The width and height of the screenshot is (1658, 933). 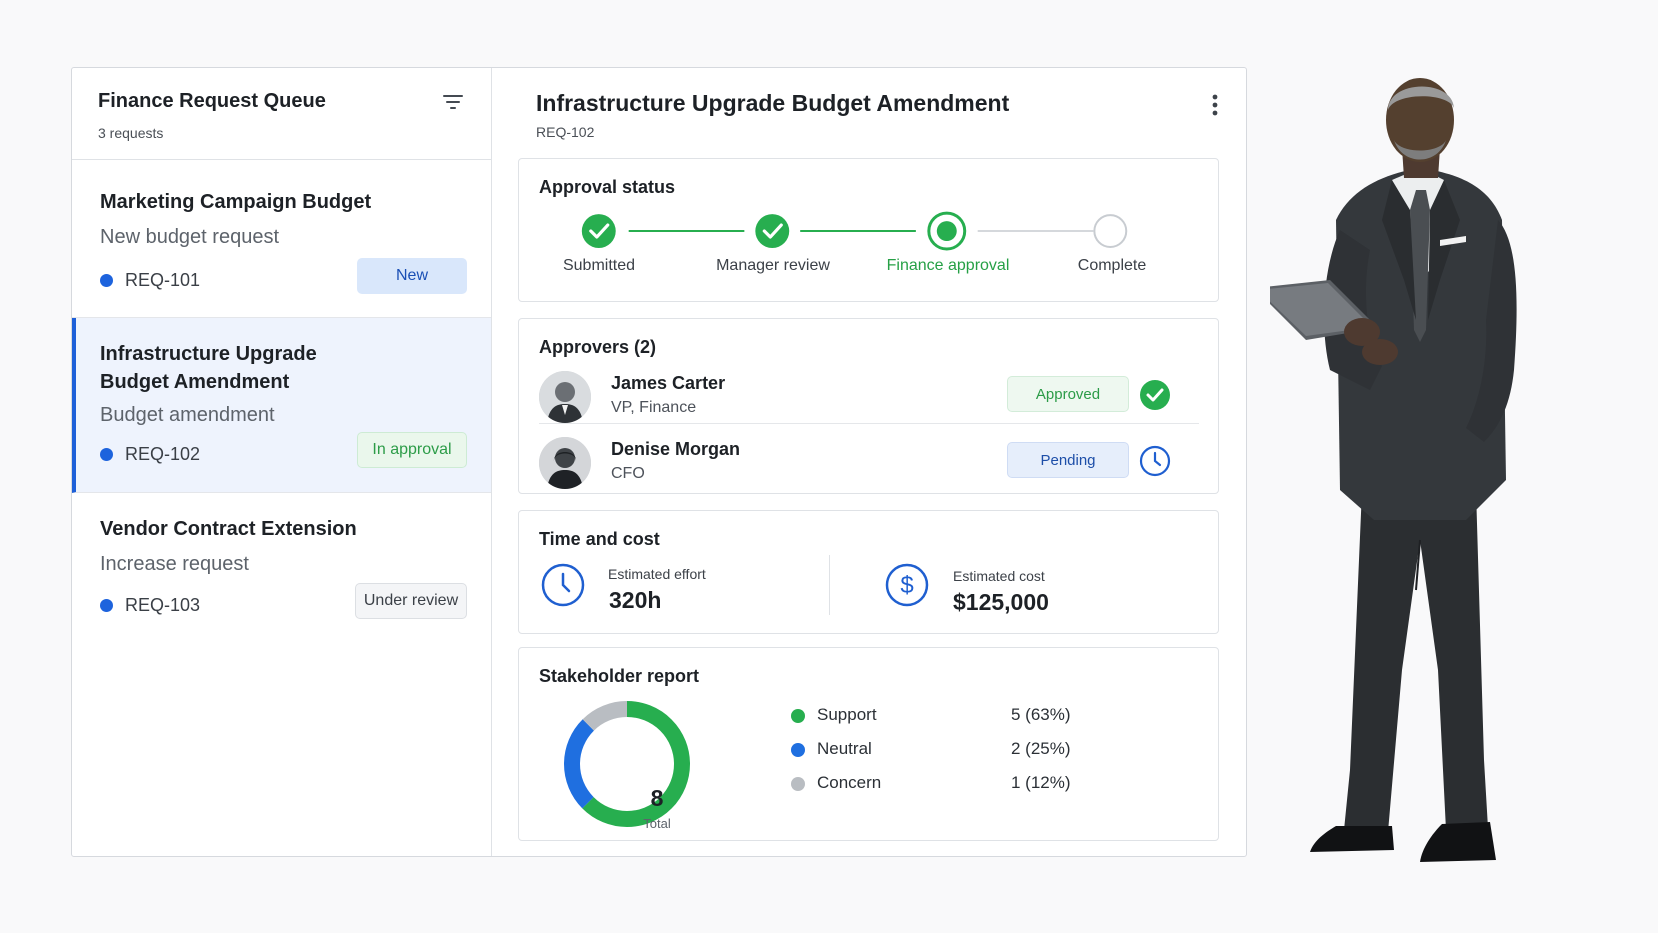 I want to click on request-type: Budget amendment, so click(x=187, y=415).